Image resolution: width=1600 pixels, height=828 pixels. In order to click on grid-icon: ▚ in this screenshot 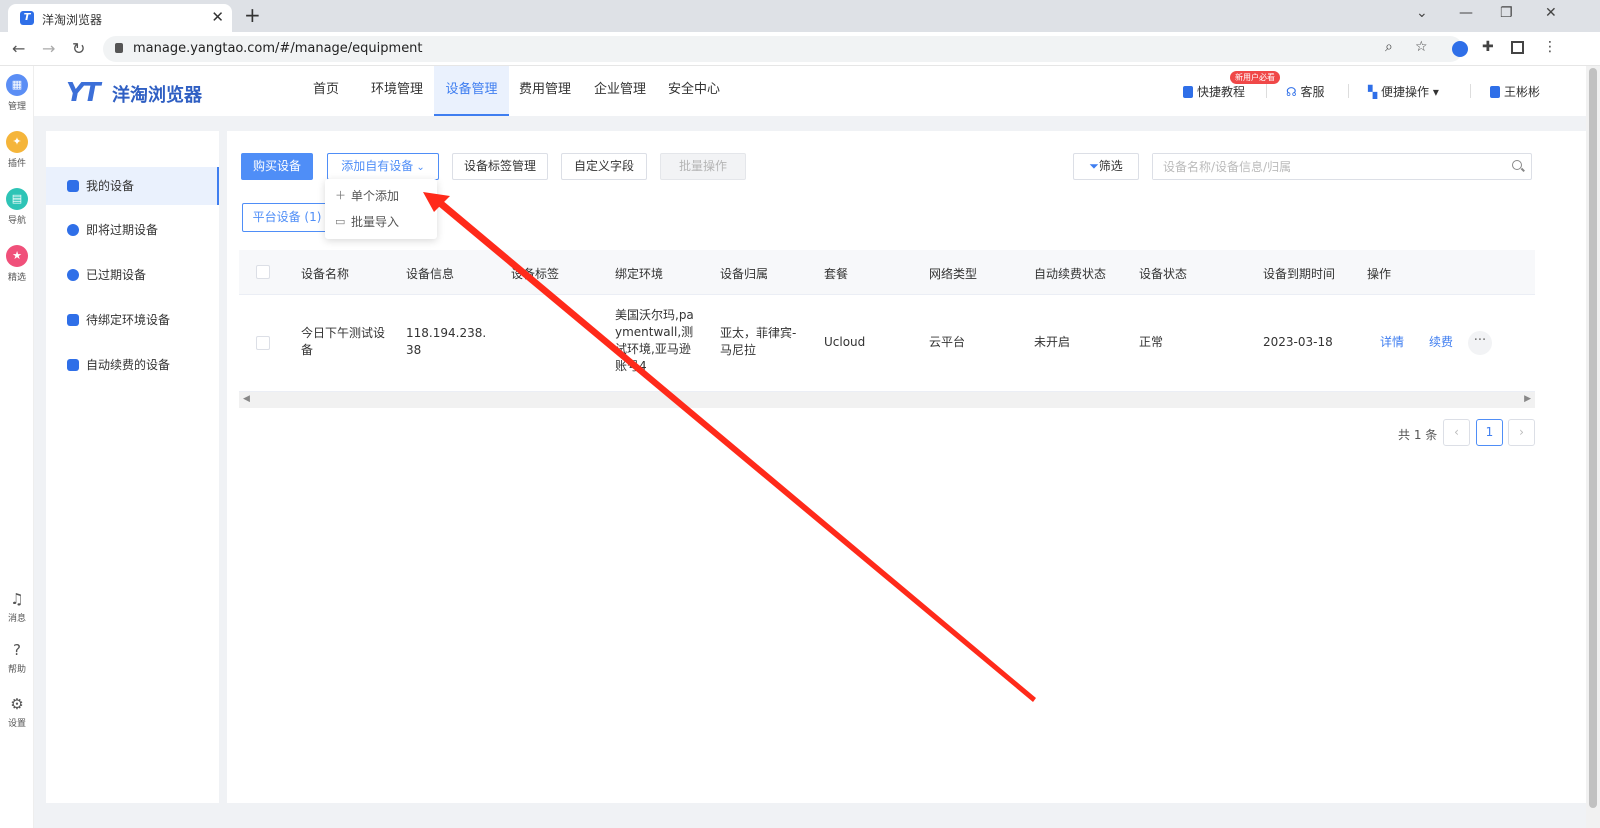, I will do `click(1375, 92)`.